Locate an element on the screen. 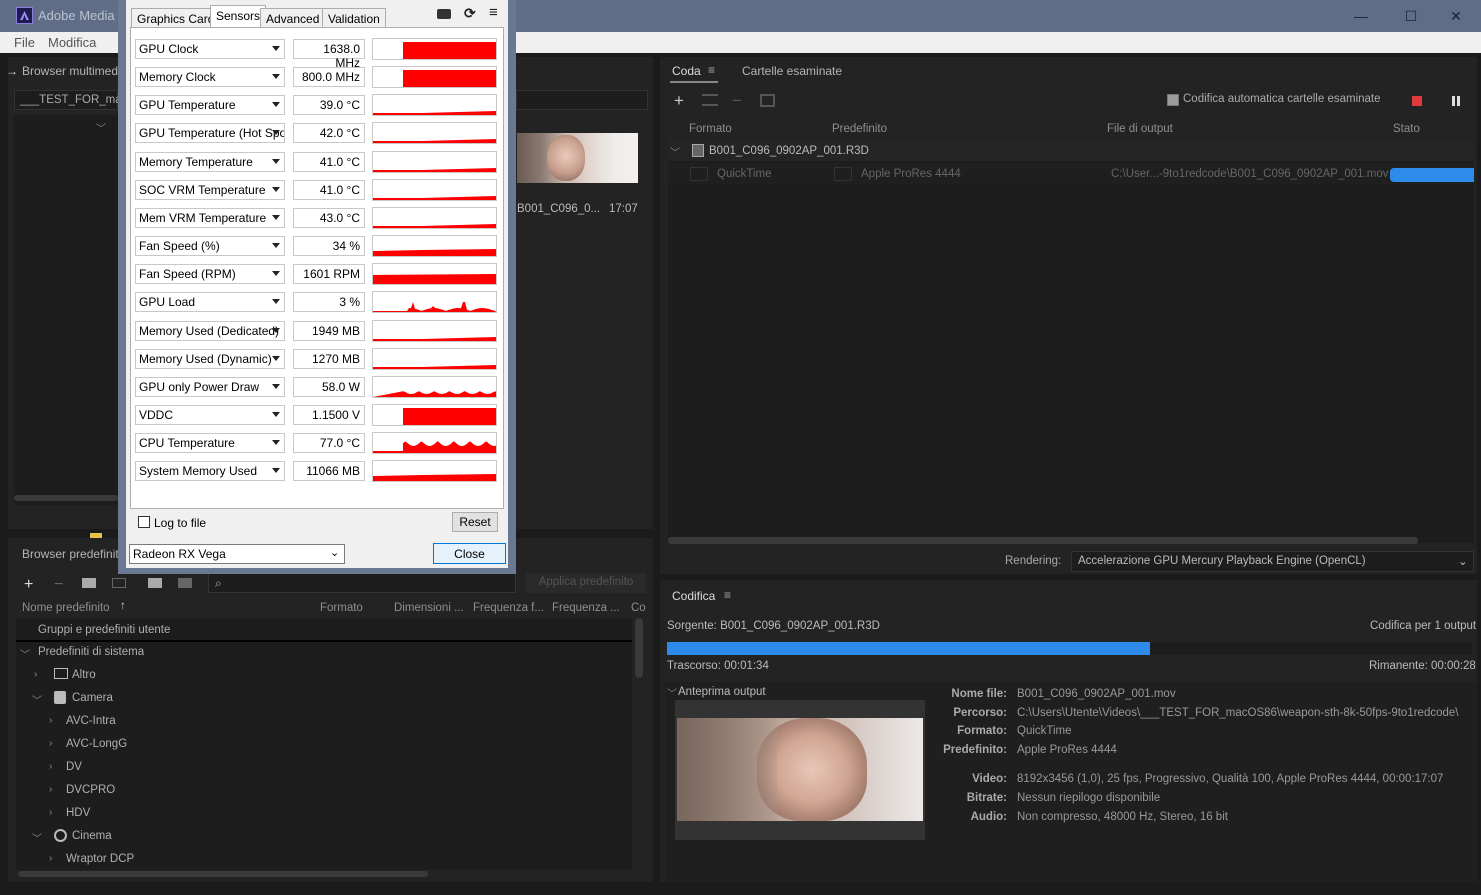  auto-encode-checkbox is located at coordinates (1173, 100).